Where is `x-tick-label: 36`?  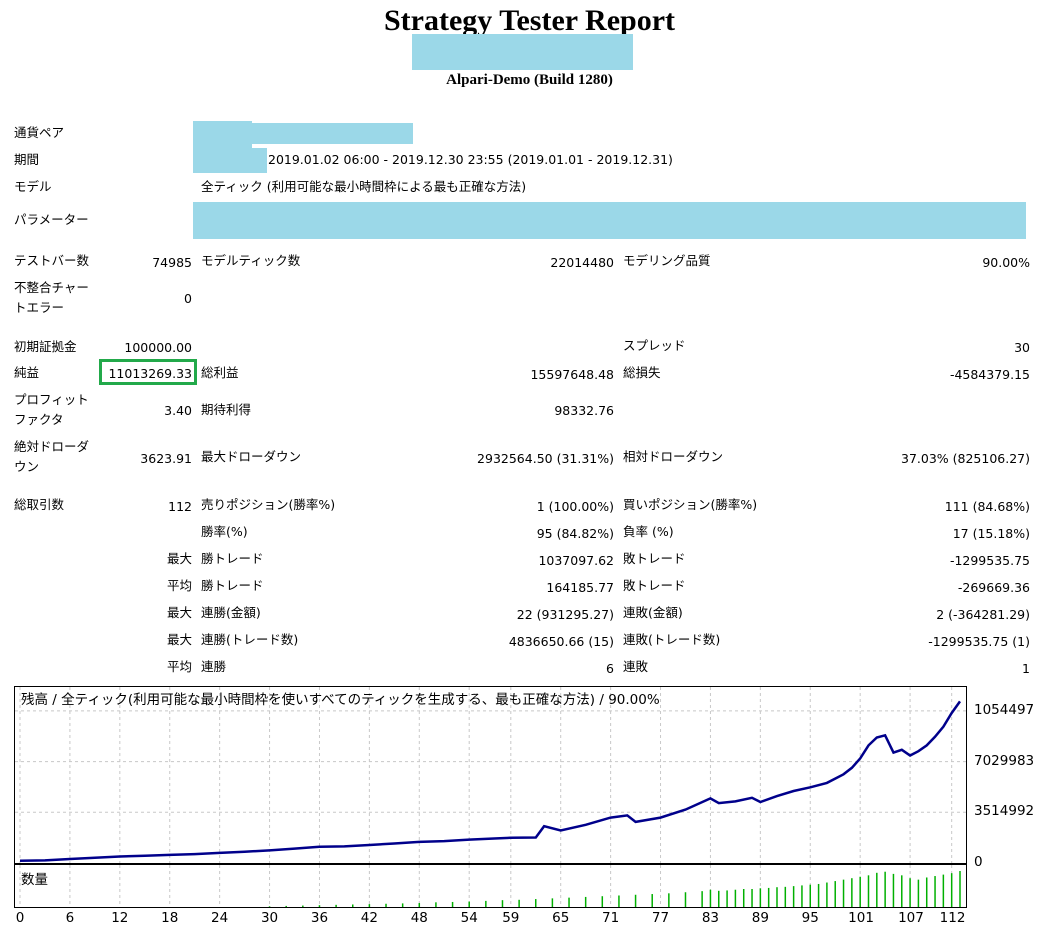 x-tick-label: 36 is located at coordinates (319, 918).